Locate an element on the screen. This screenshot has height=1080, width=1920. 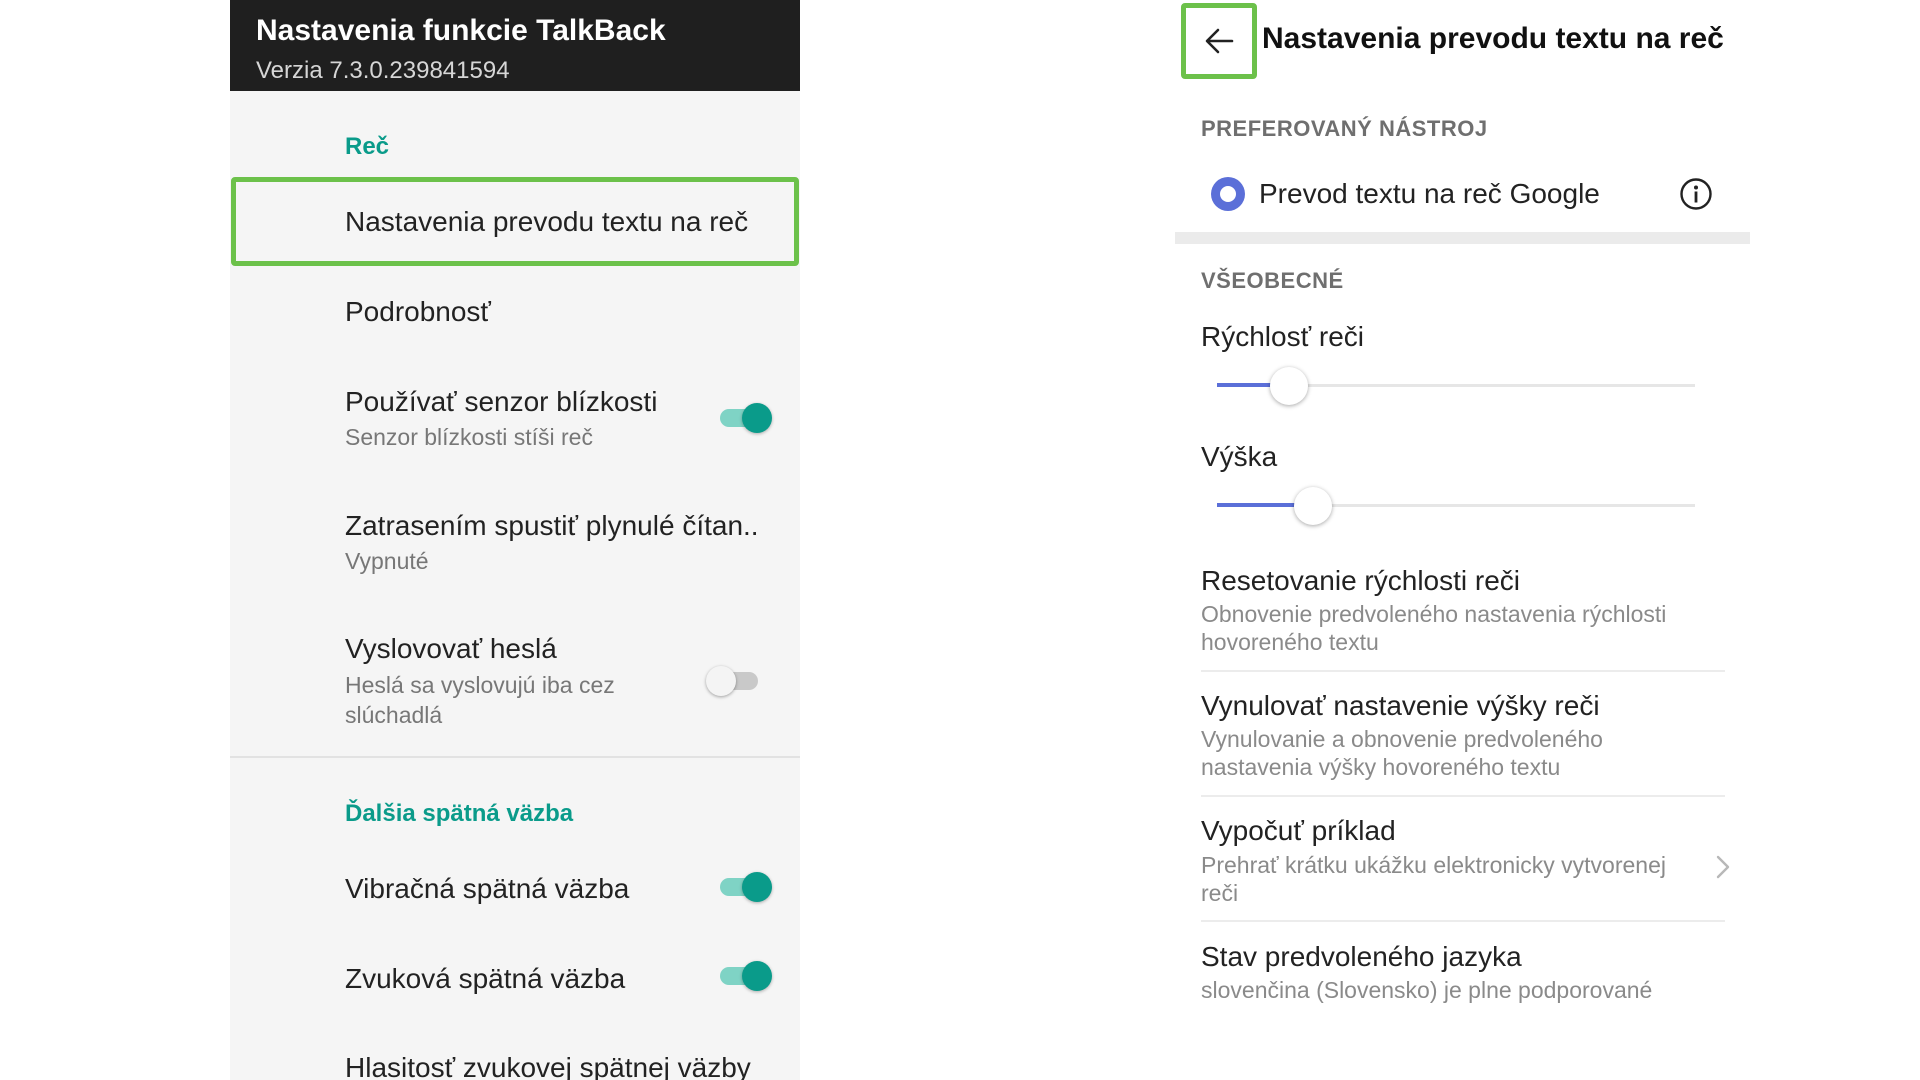
page-title: Nastavenia prevodu textu na reč is located at coordinates (1493, 38).